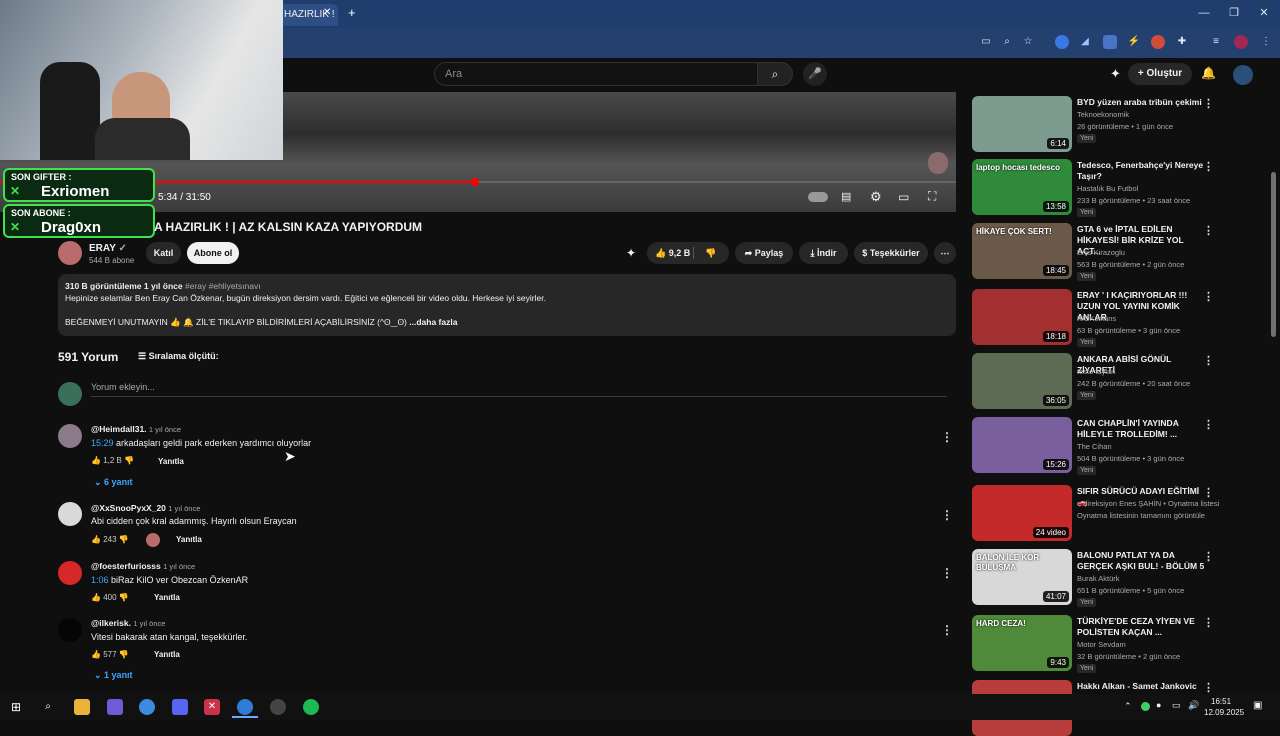 The width and height of the screenshot is (1280, 736). I want to click on search-input: Ara, so click(596, 74).